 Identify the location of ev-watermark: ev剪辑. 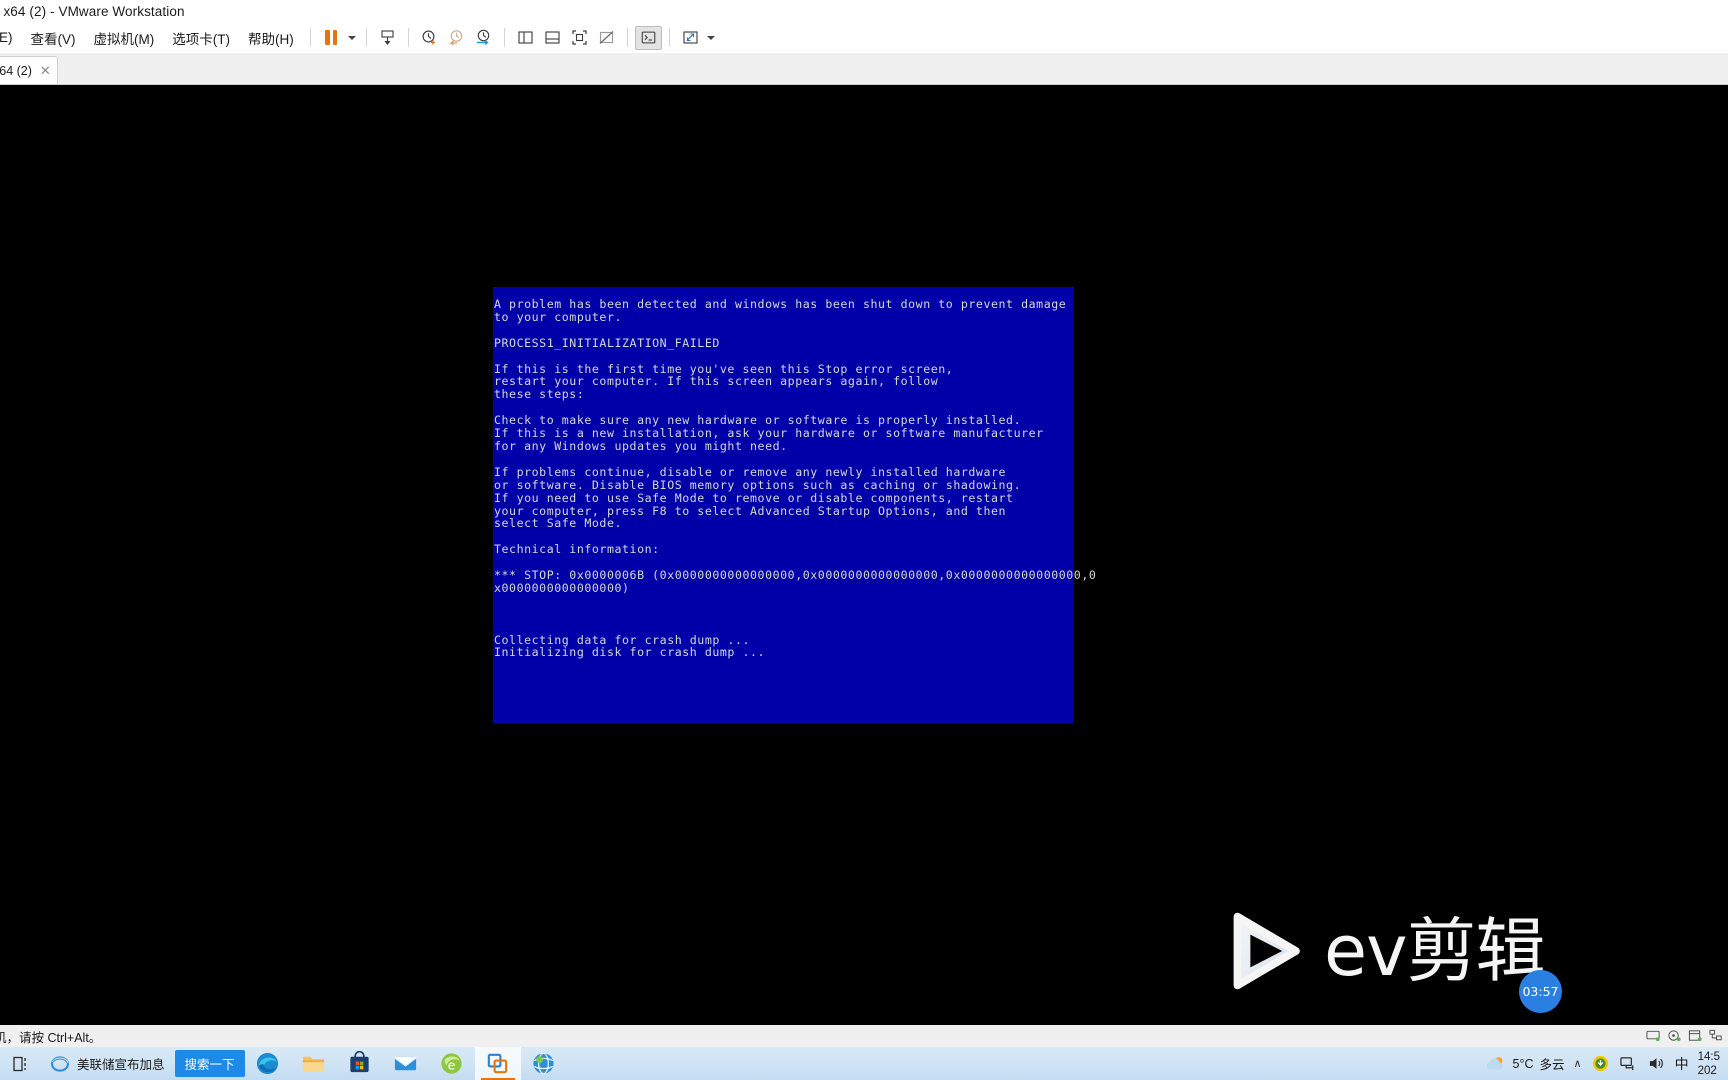
(1383, 951).